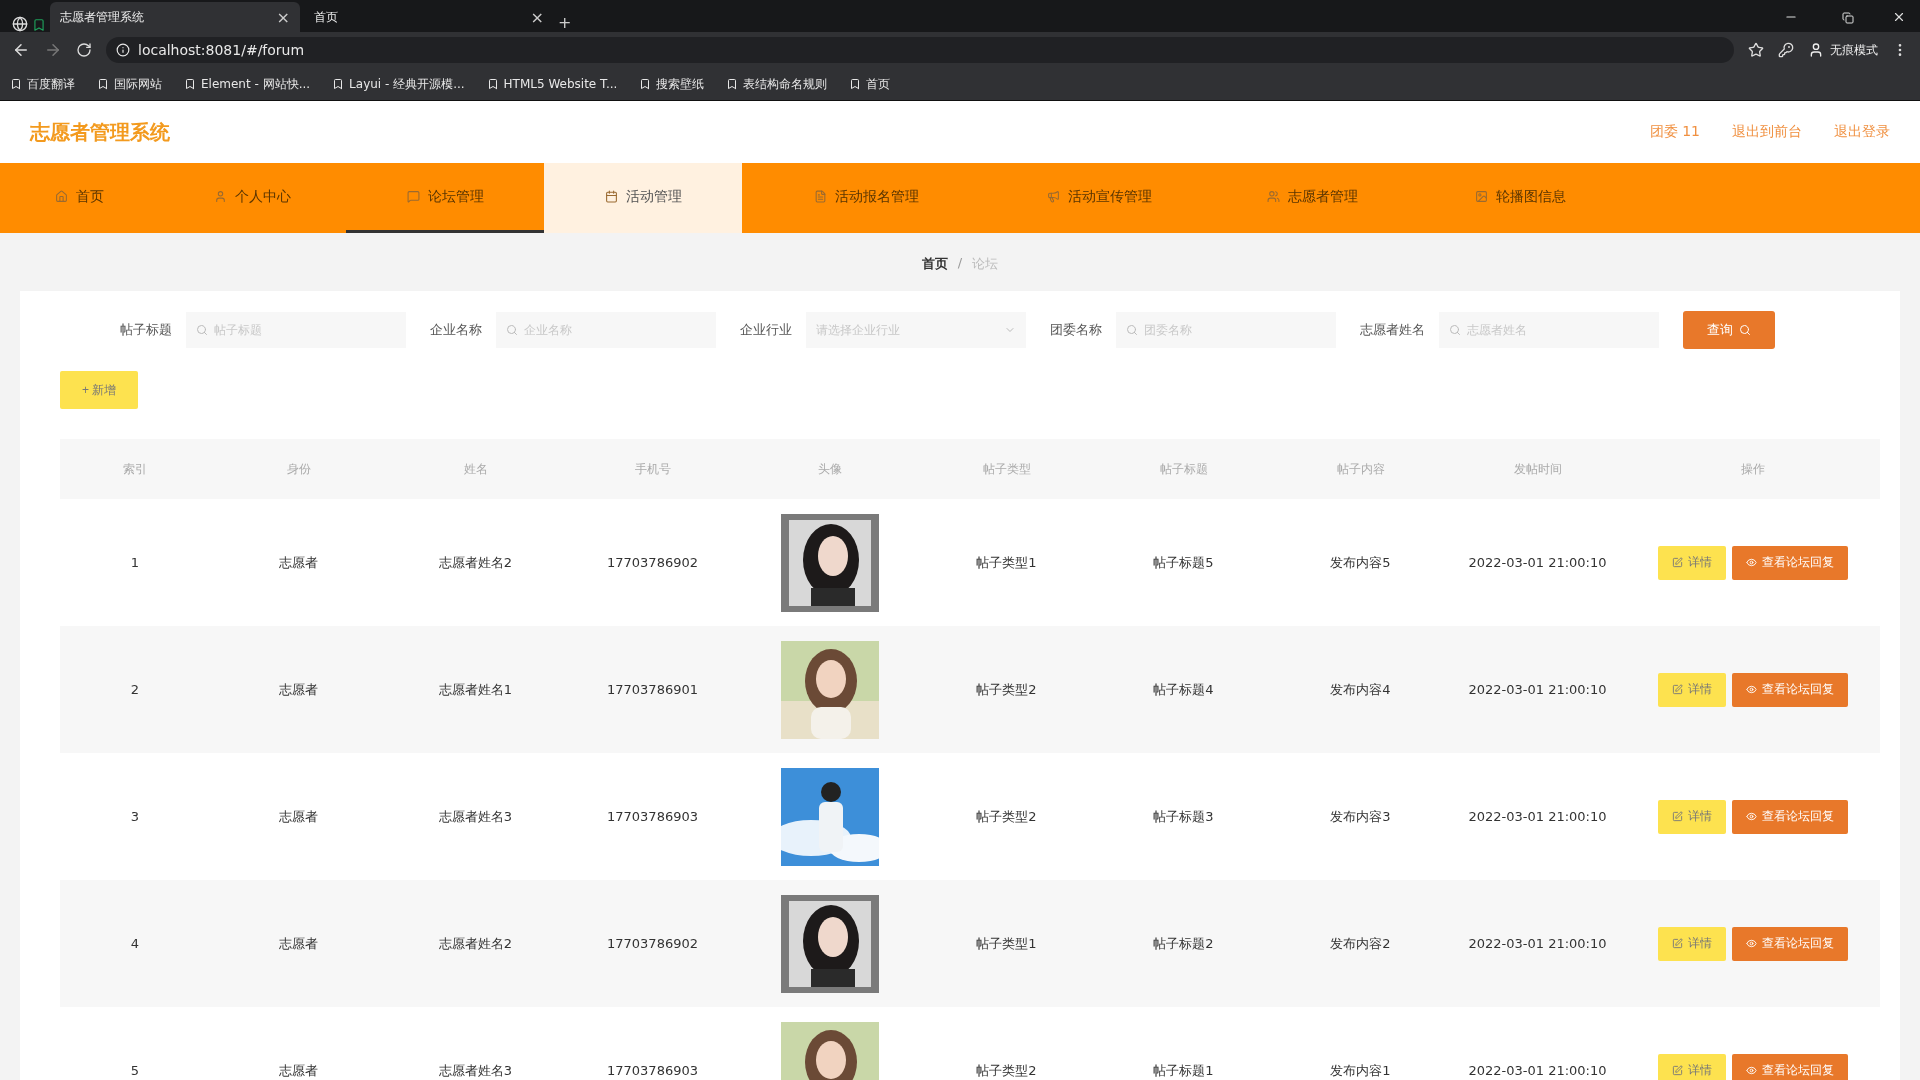  Describe the element at coordinates (53, 50) in the screenshot. I see `forward-icon` at that location.